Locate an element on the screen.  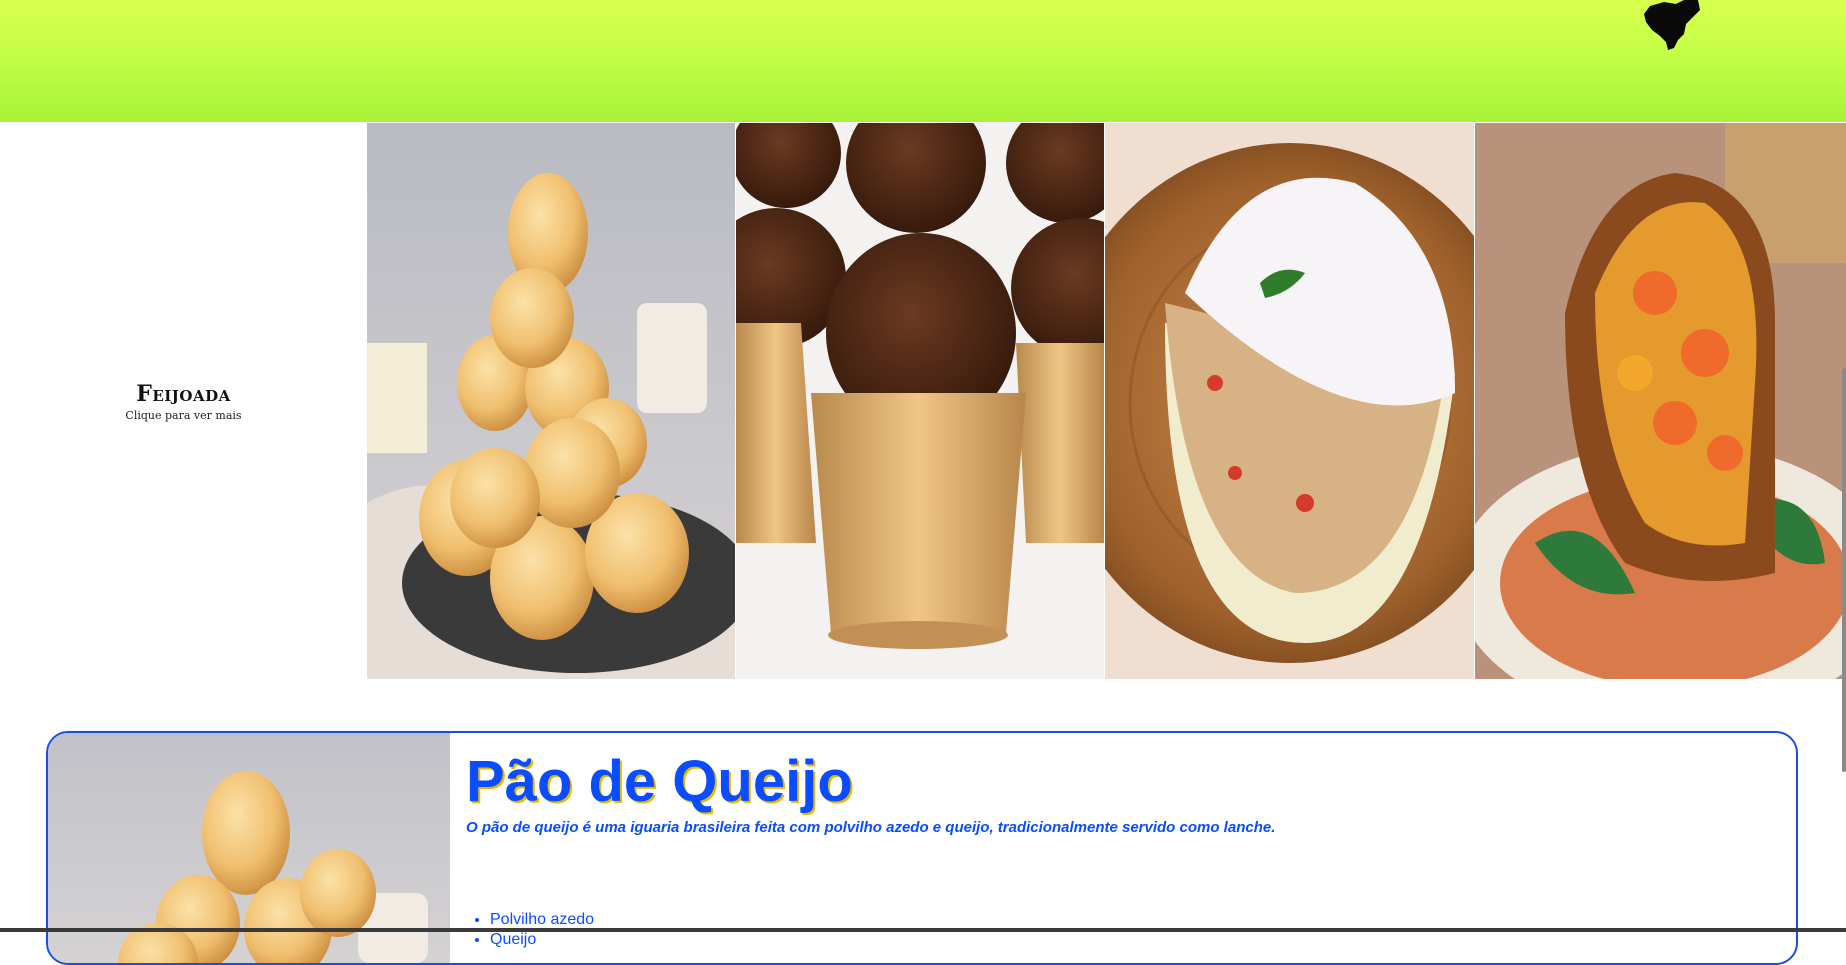
tapioca-image is located at coordinates (1289, 401).